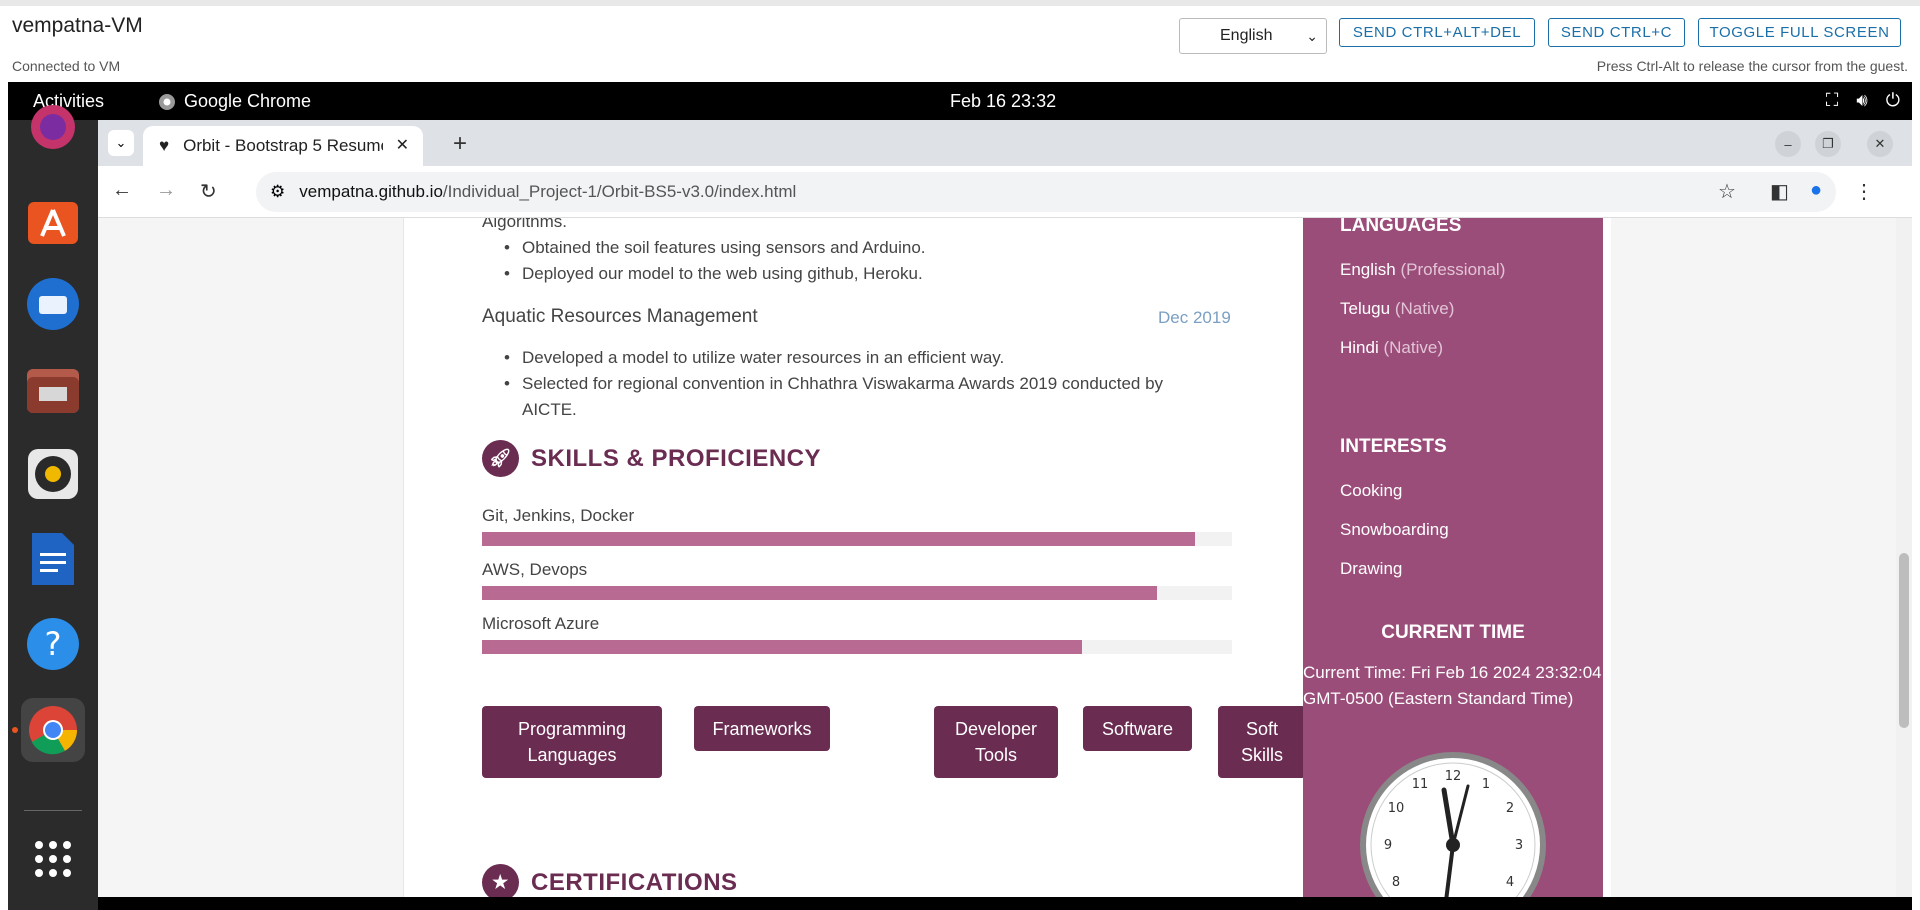 This screenshot has height=910, width=1920. What do you see at coordinates (53, 859) in the screenshot?
I see `apps-grid-icon` at bounding box center [53, 859].